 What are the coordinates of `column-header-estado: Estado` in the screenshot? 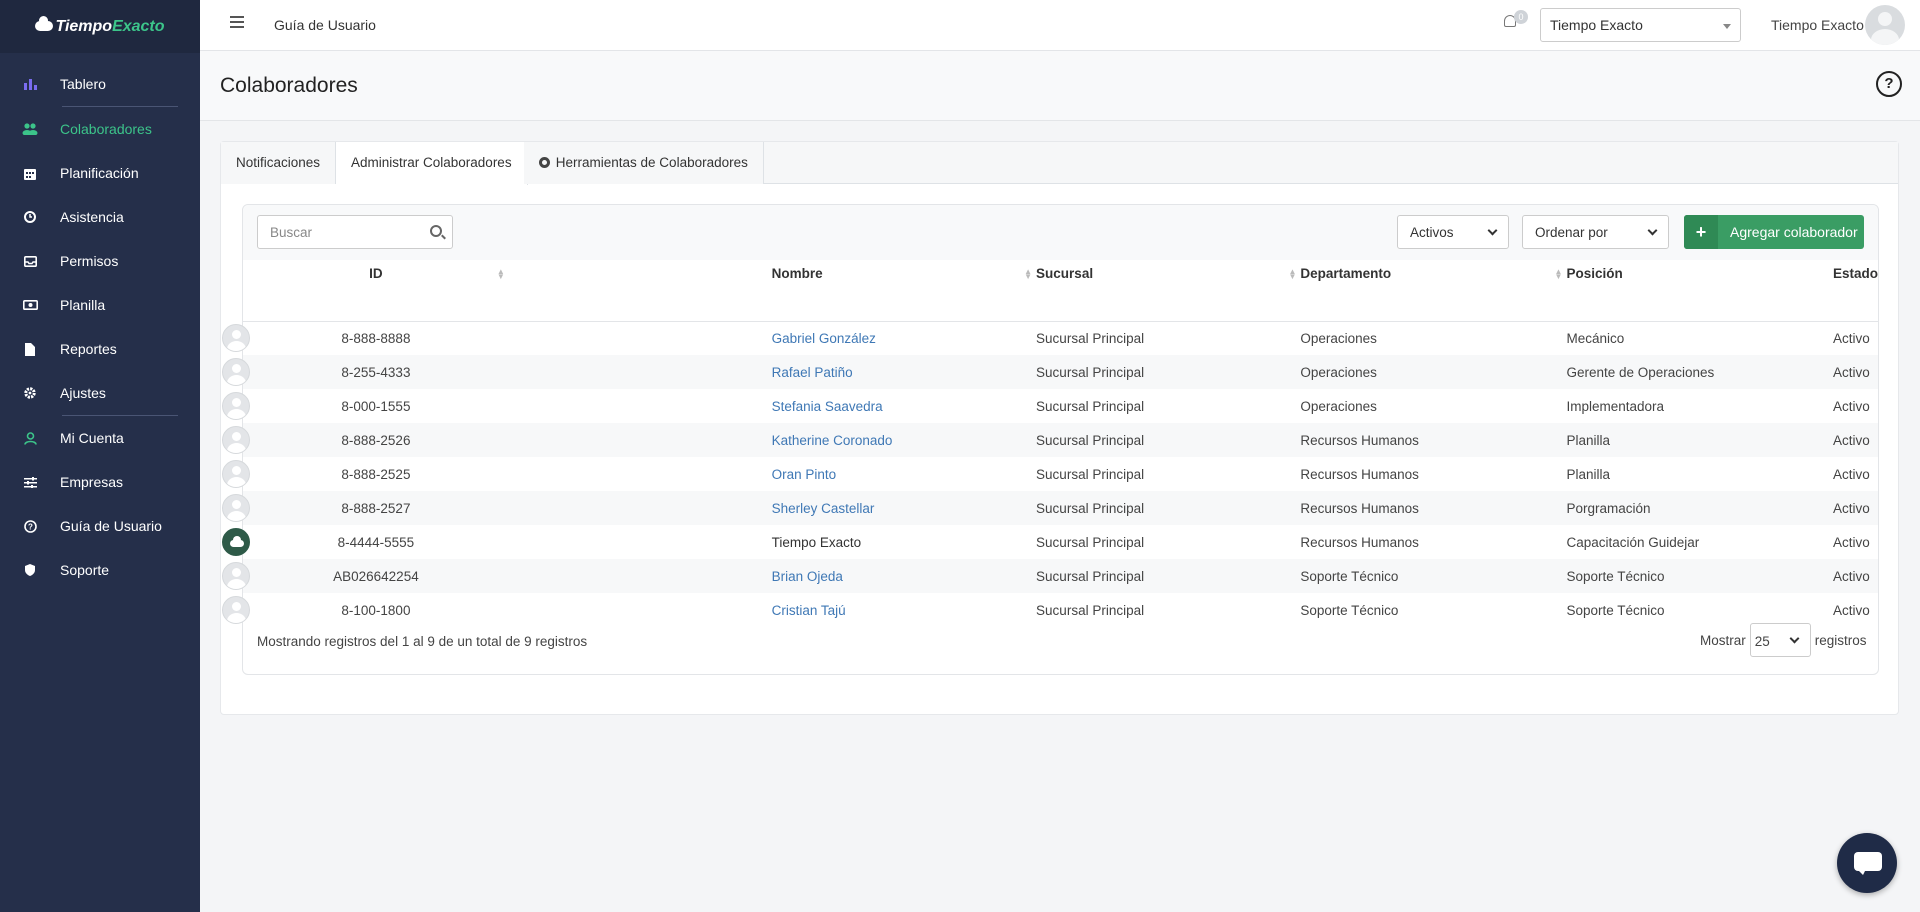 It's located at (1855, 273).